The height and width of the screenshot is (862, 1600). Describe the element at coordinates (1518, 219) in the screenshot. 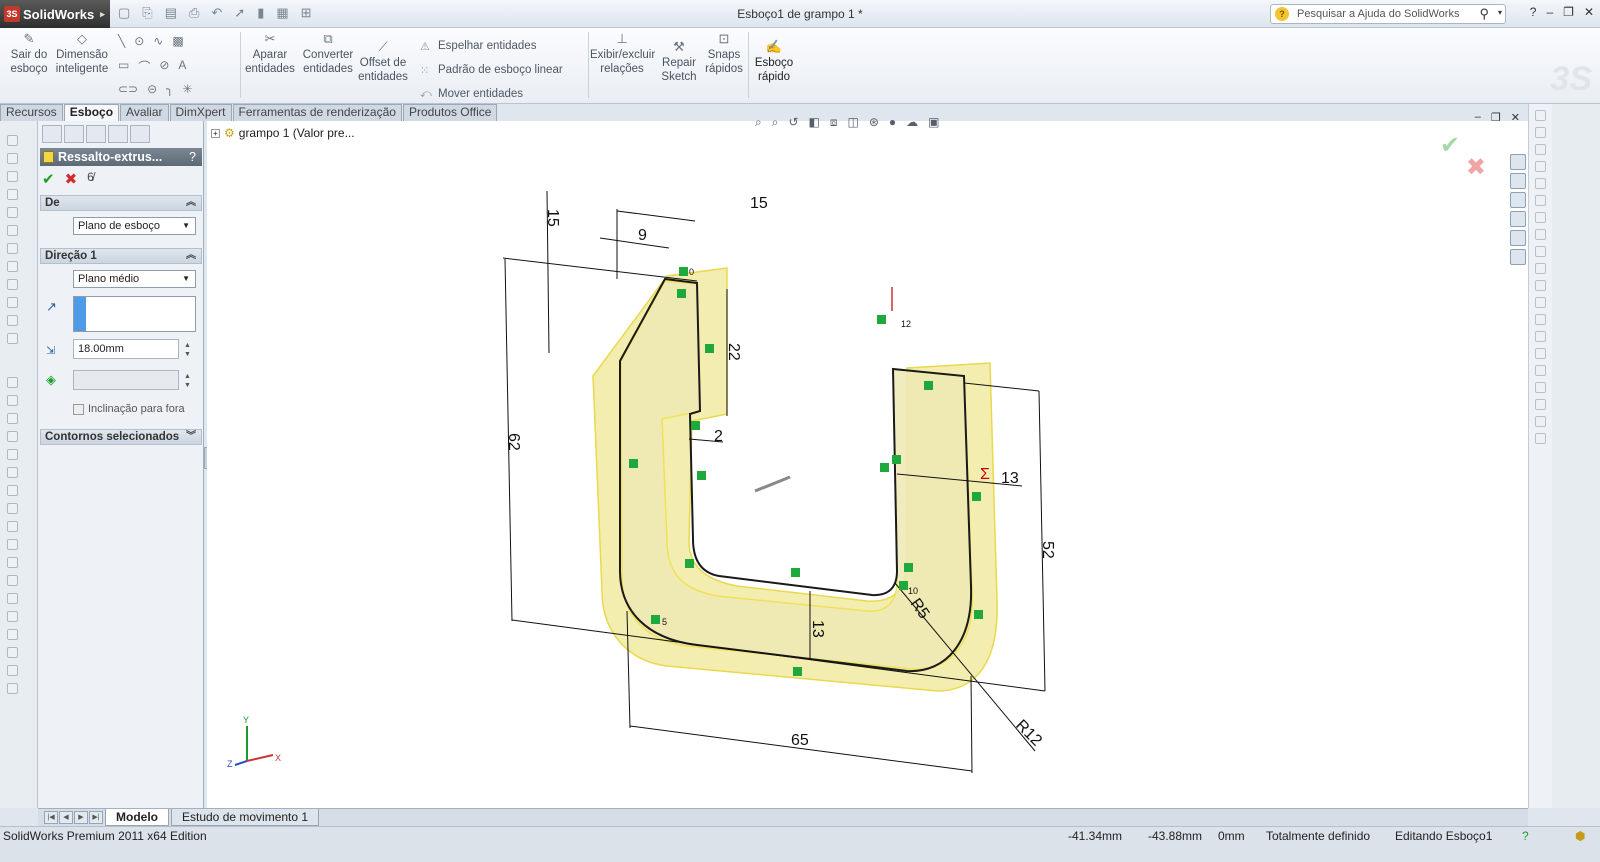

I see `view-palette-icon` at that location.